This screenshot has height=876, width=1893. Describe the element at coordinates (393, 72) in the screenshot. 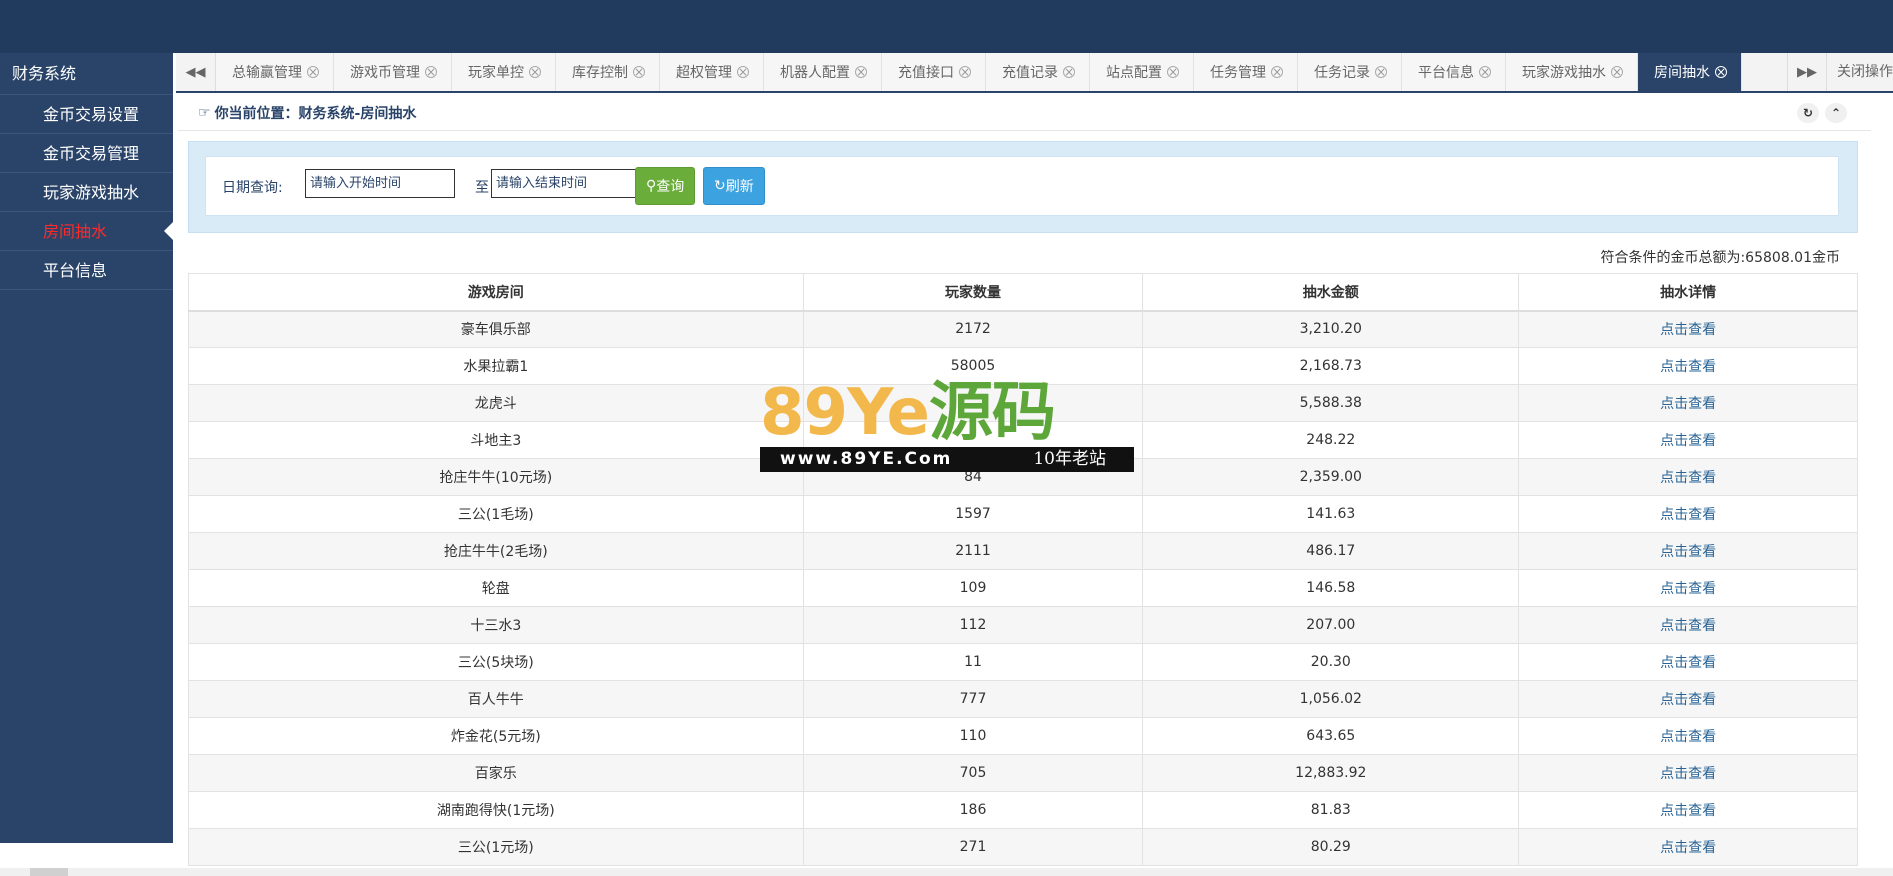

I see `tab-game-coin: 游戏币管理 ×` at that location.